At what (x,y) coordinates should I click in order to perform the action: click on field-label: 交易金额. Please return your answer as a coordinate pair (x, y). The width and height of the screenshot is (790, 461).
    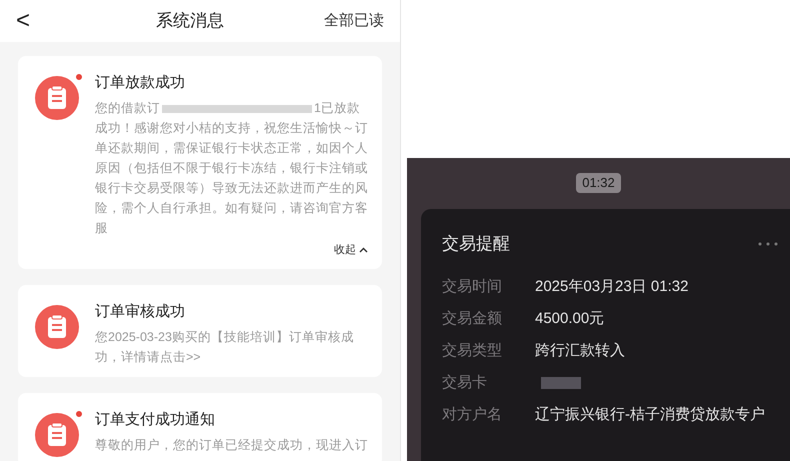
    Looking at the image, I should click on (472, 318).